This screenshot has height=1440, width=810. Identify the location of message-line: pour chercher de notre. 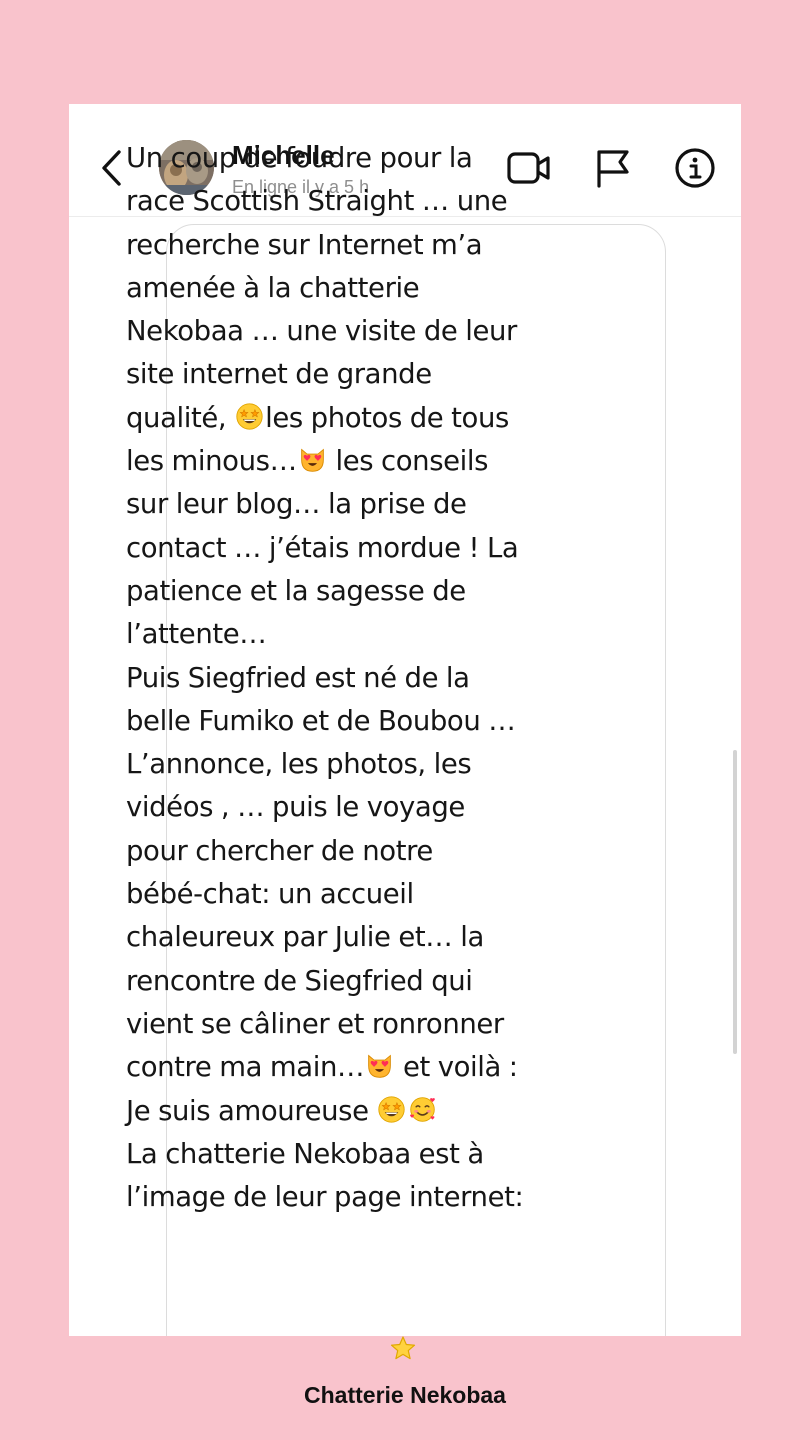
(366, 851).